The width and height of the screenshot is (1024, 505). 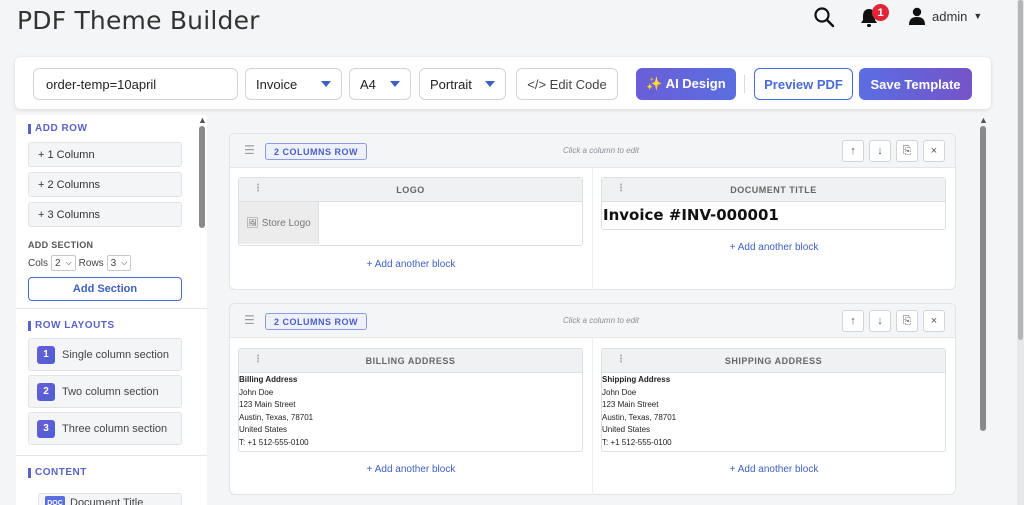 What do you see at coordinates (744, 84) in the screenshot?
I see `toolbar-divider` at bounding box center [744, 84].